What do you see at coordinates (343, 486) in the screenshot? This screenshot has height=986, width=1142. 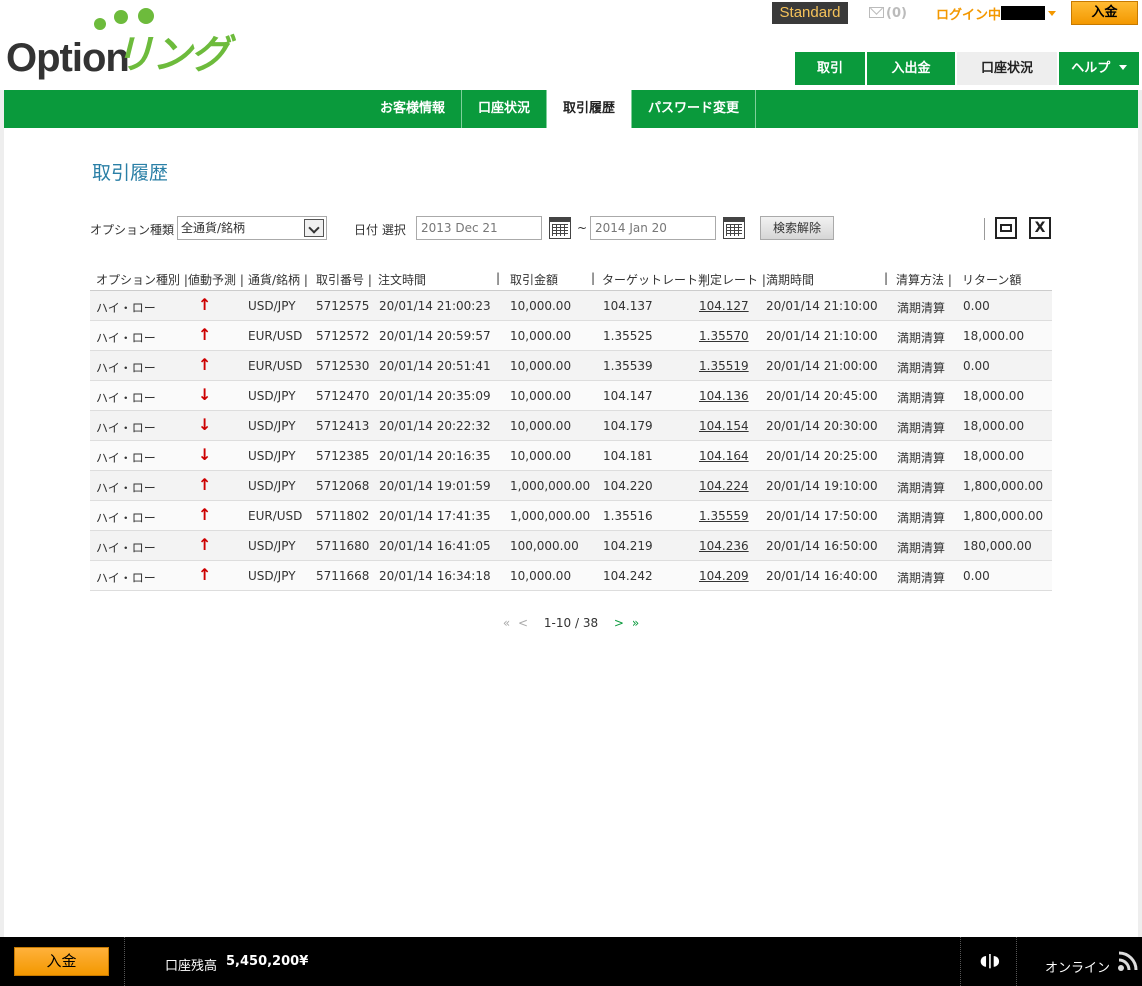 I see `cell-trade-id: 5712068` at bounding box center [343, 486].